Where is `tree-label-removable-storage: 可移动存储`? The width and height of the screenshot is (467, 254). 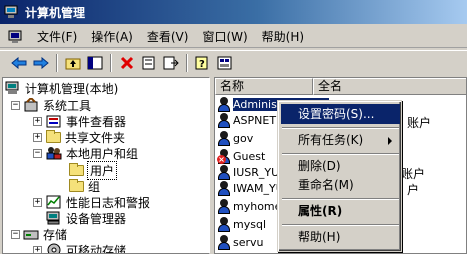
tree-label-removable-storage: 可移动存储 is located at coordinates (96, 248).